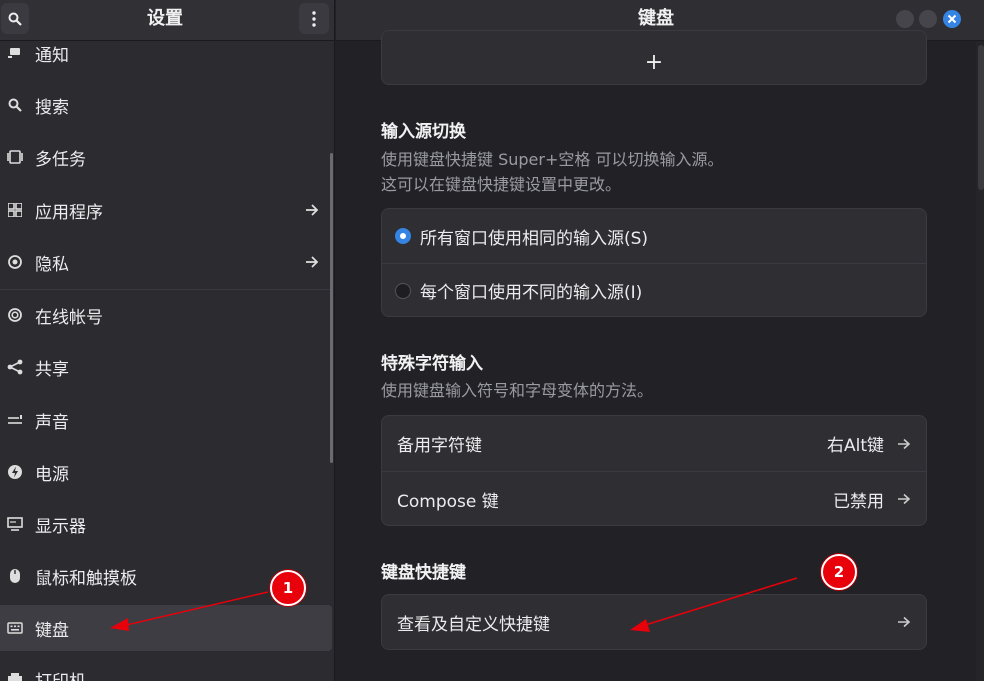 Image resolution: width=984 pixels, height=681 pixels. I want to click on sidebar-item-label: 声音, so click(52, 422).